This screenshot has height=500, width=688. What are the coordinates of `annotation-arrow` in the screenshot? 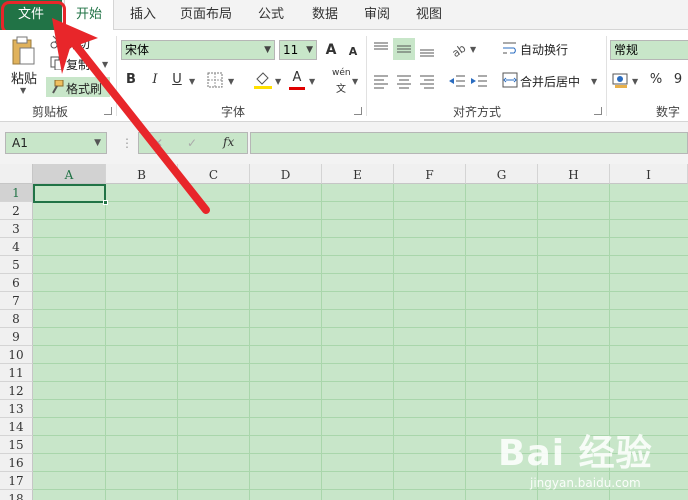 It's located at (131, 116).